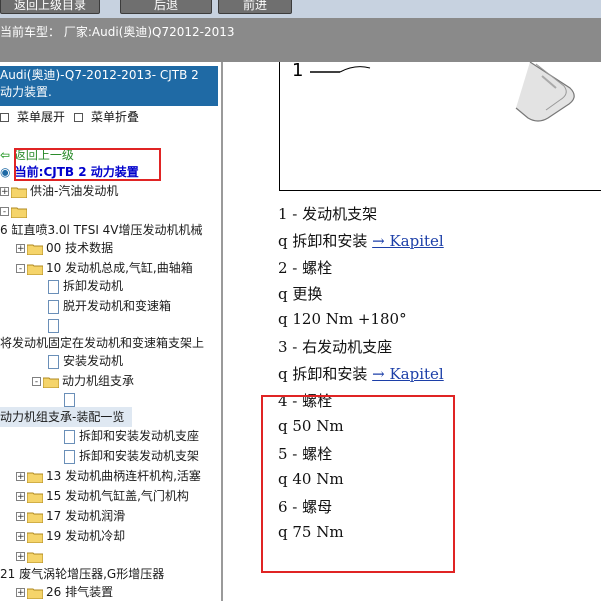 Image resolution: width=601 pixels, height=601 pixels. What do you see at coordinates (255, 7) in the screenshot?
I see `forward-button: 前进` at bounding box center [255, 7].